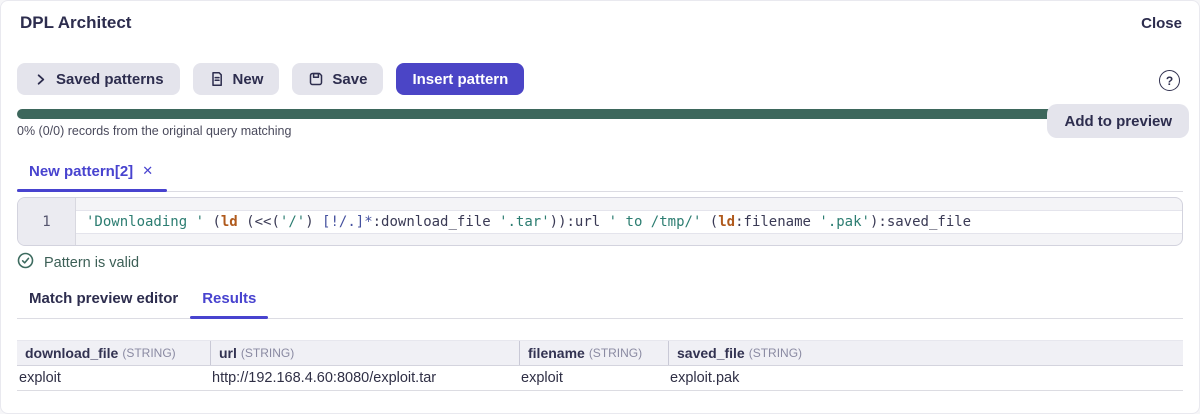 This screenshot has width=1200, height=414. I want to click on column-name: download_file, so click(72, 353).